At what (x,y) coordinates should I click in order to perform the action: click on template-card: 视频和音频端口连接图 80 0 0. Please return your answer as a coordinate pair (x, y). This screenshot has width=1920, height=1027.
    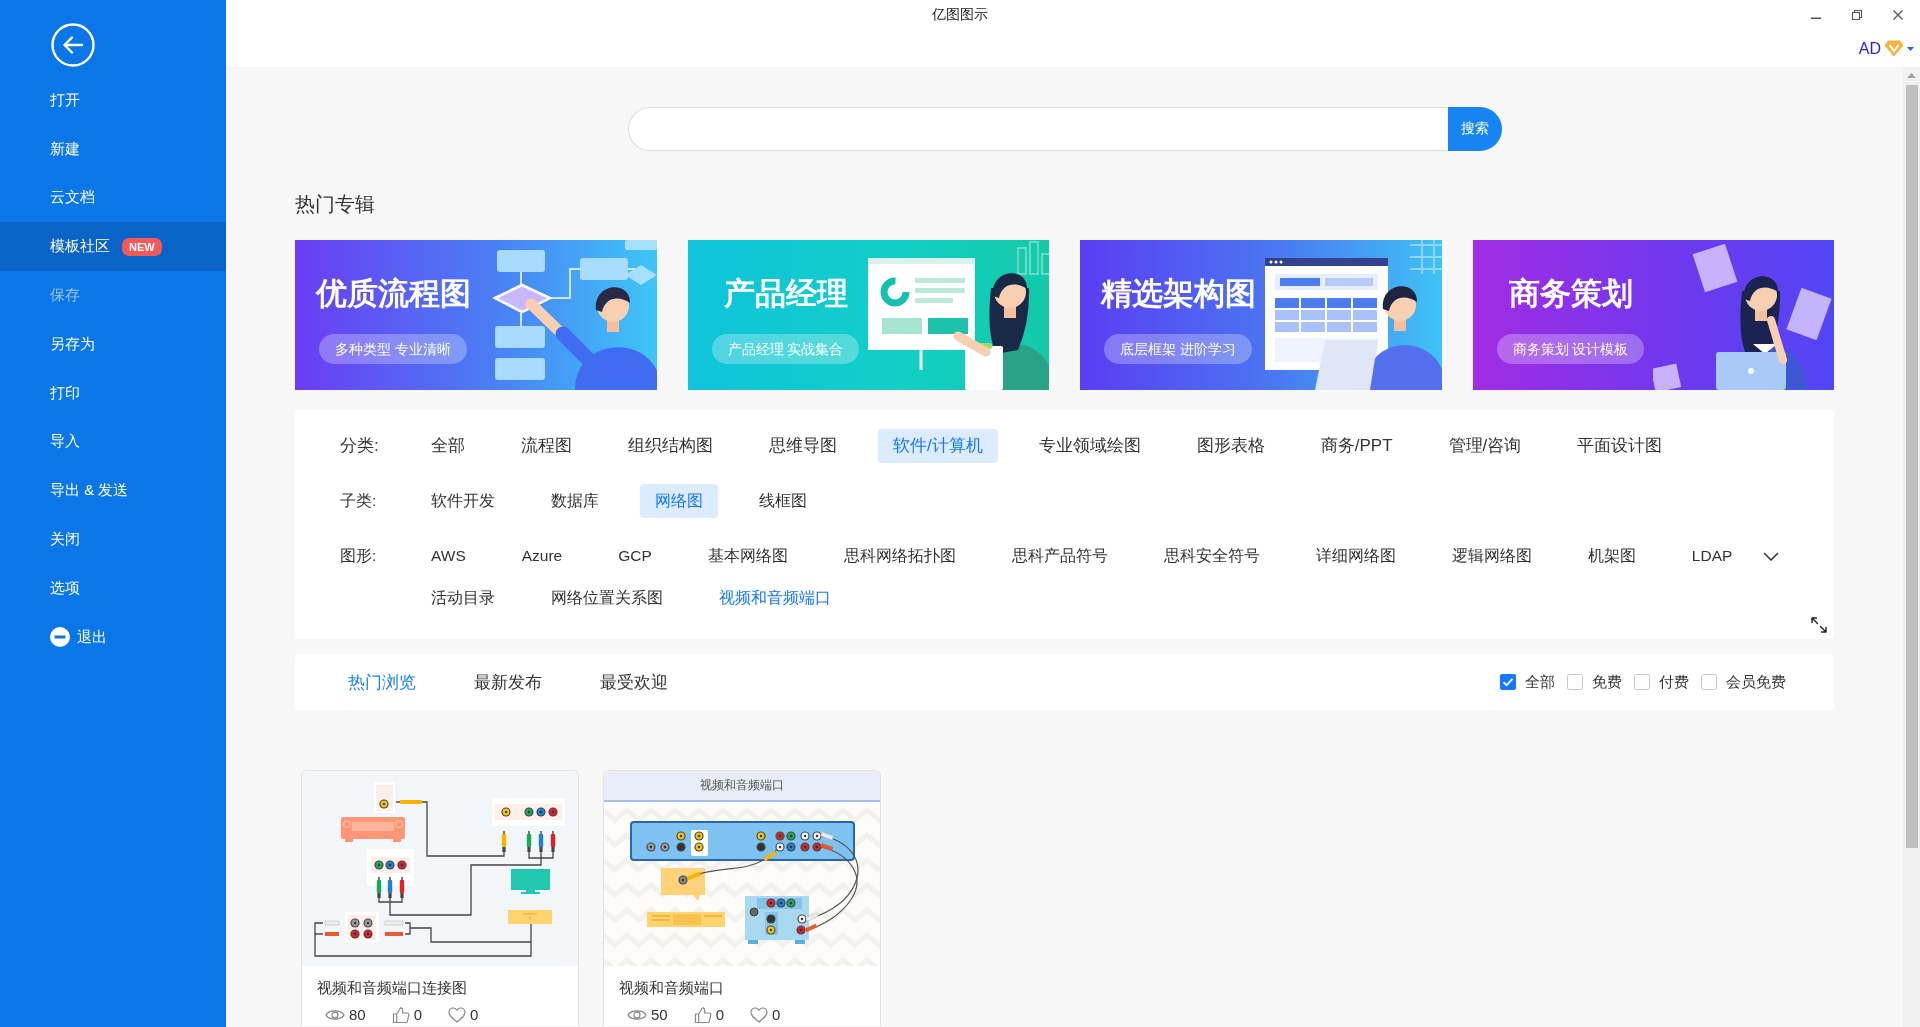
    Looking at the image, I should click on (440, 898).